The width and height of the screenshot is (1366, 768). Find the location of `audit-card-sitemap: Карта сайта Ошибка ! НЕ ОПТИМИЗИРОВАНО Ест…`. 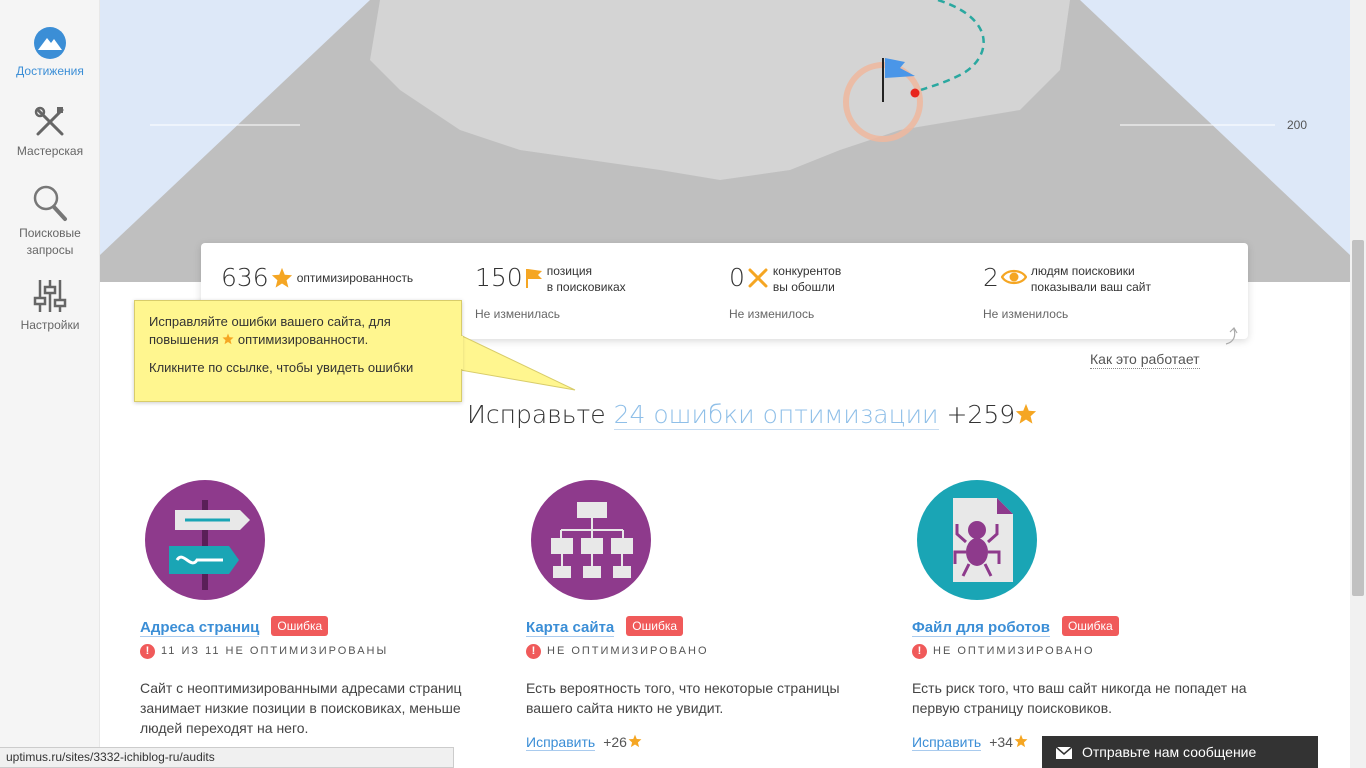

audit-card-sitemap: Карта сайта Ошибка ! НЕ ОПТИМИЗИРОВАНО Ест… is located at coordinates (706, 615).